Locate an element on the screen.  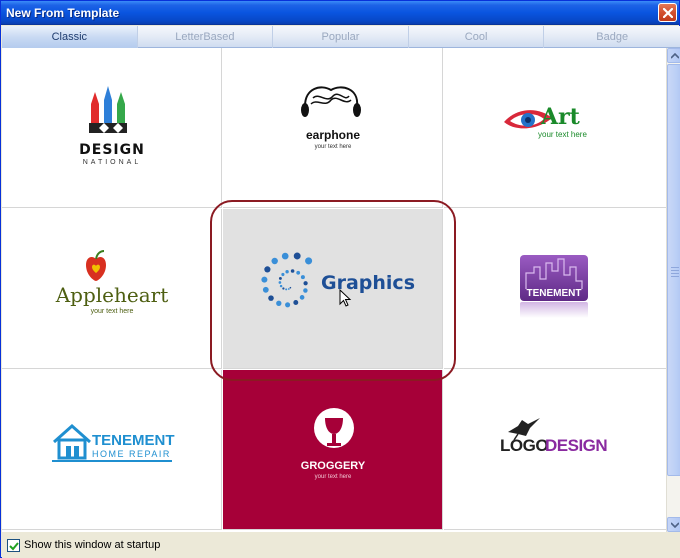
checkmark-icon is located at coordinates (14, 546).